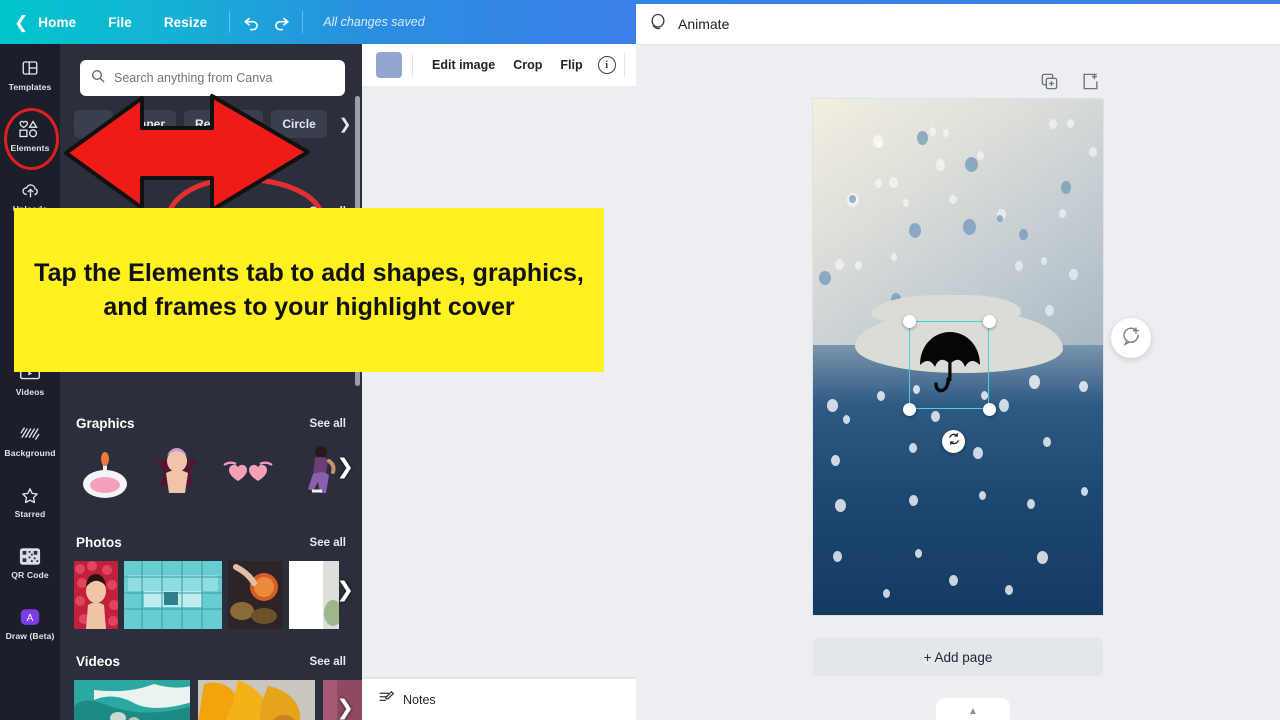  What do you see at coordinates (256, 700) in the screenshot?
I see `video-thumb-2: 6.0s` at bounding box center [256, 700].